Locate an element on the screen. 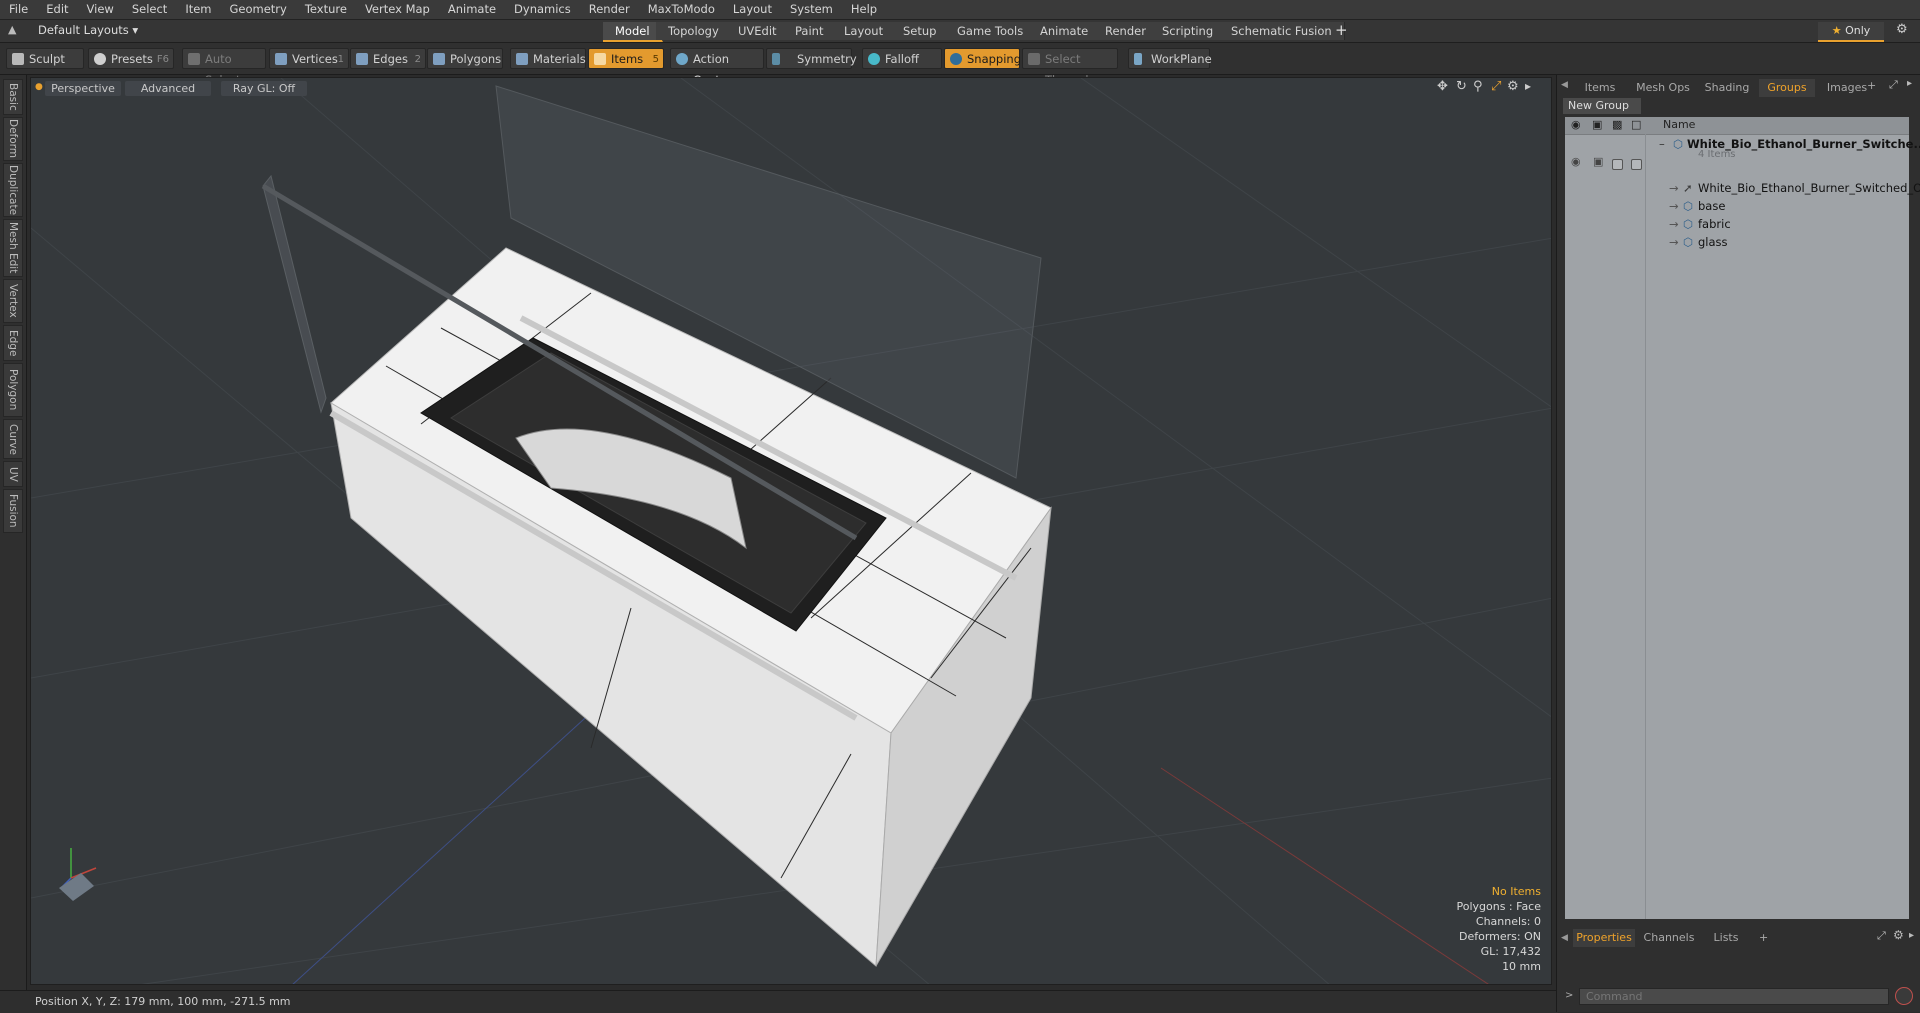 Image resolution: width=1920 pixels, height=1013 pixels. gear-icon: ⚙ is located at coordinates (1902, 29).